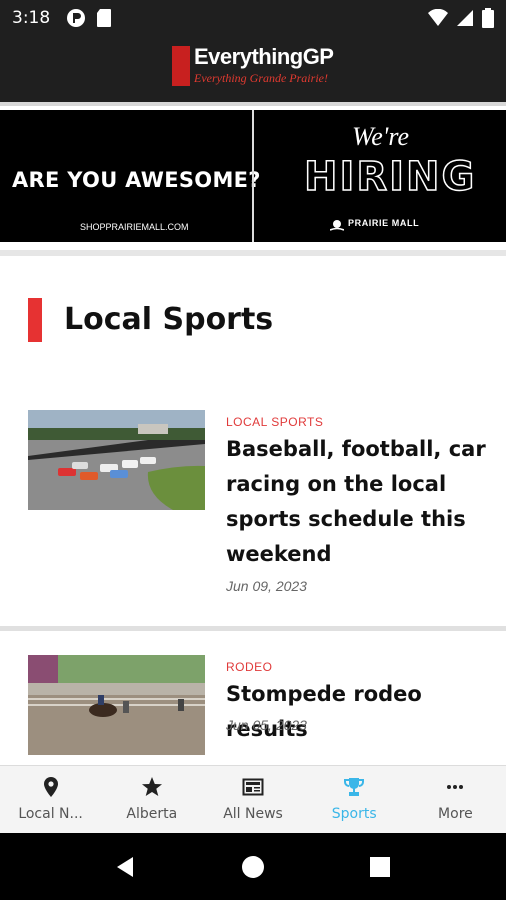 The width and height of the screenshot is (506, 900). Describe the element at coordinates (125, 867) in the screenshot. I see `back-icon` at that location.